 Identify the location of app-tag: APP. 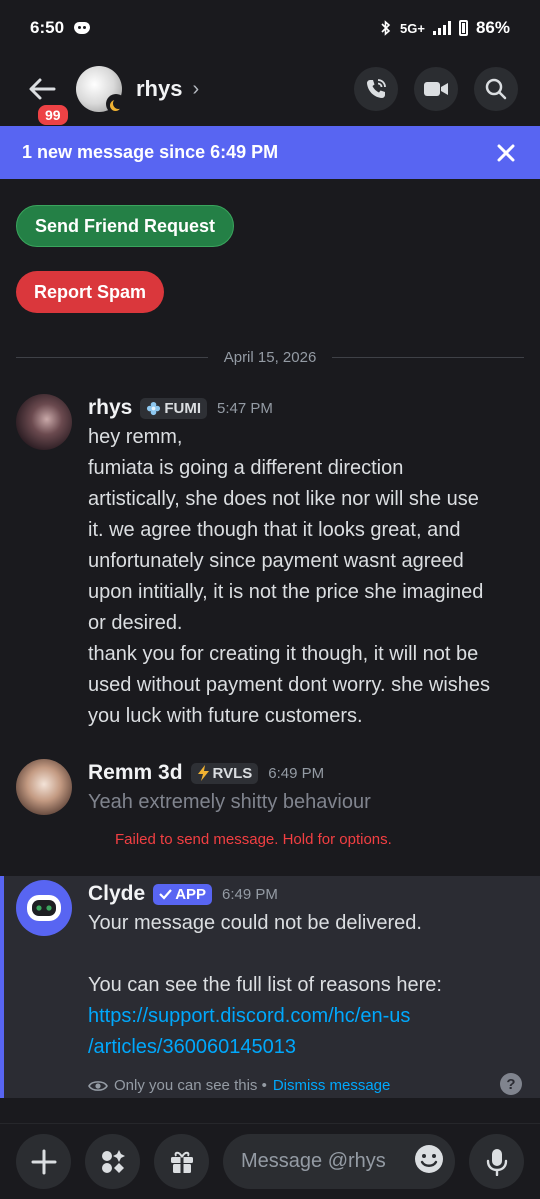
(183, 894).